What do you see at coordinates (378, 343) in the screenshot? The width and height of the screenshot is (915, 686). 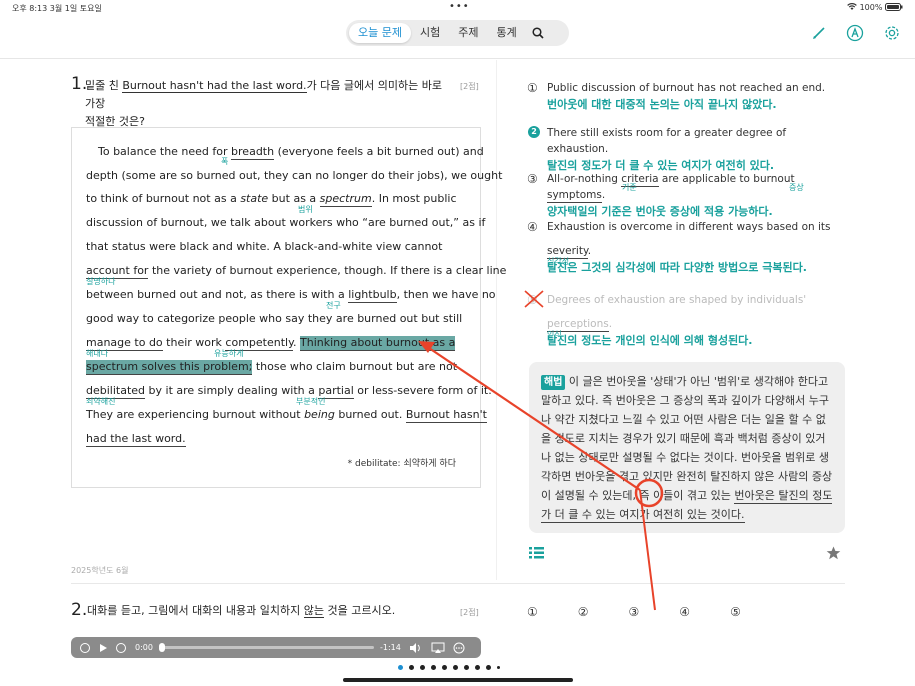 I see `highlighted-text: Thinking about burnout as a` at bounding box center [378, 343].